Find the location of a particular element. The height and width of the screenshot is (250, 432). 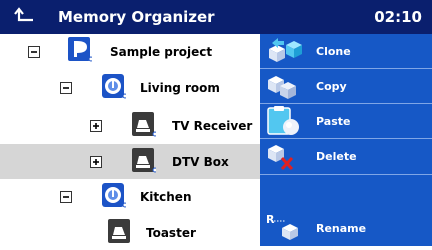

paste-button: Paste is located at coordinates (346, 121).